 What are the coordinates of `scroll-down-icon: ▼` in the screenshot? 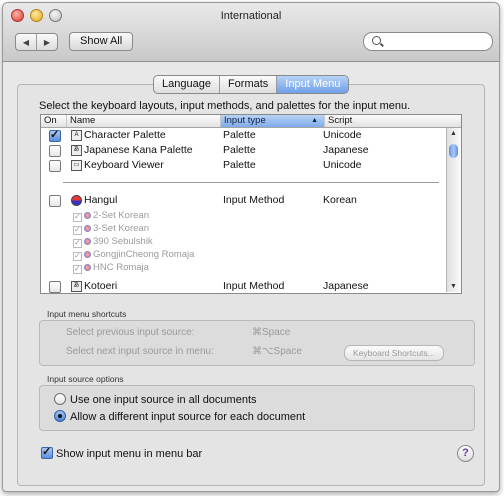 It's located at (453, 286).